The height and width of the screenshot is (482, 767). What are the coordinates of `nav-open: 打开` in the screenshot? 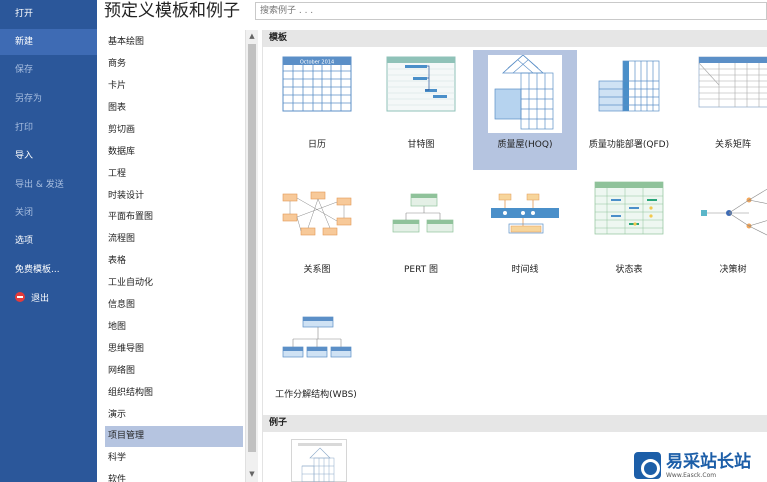 It's located at (48, 14).